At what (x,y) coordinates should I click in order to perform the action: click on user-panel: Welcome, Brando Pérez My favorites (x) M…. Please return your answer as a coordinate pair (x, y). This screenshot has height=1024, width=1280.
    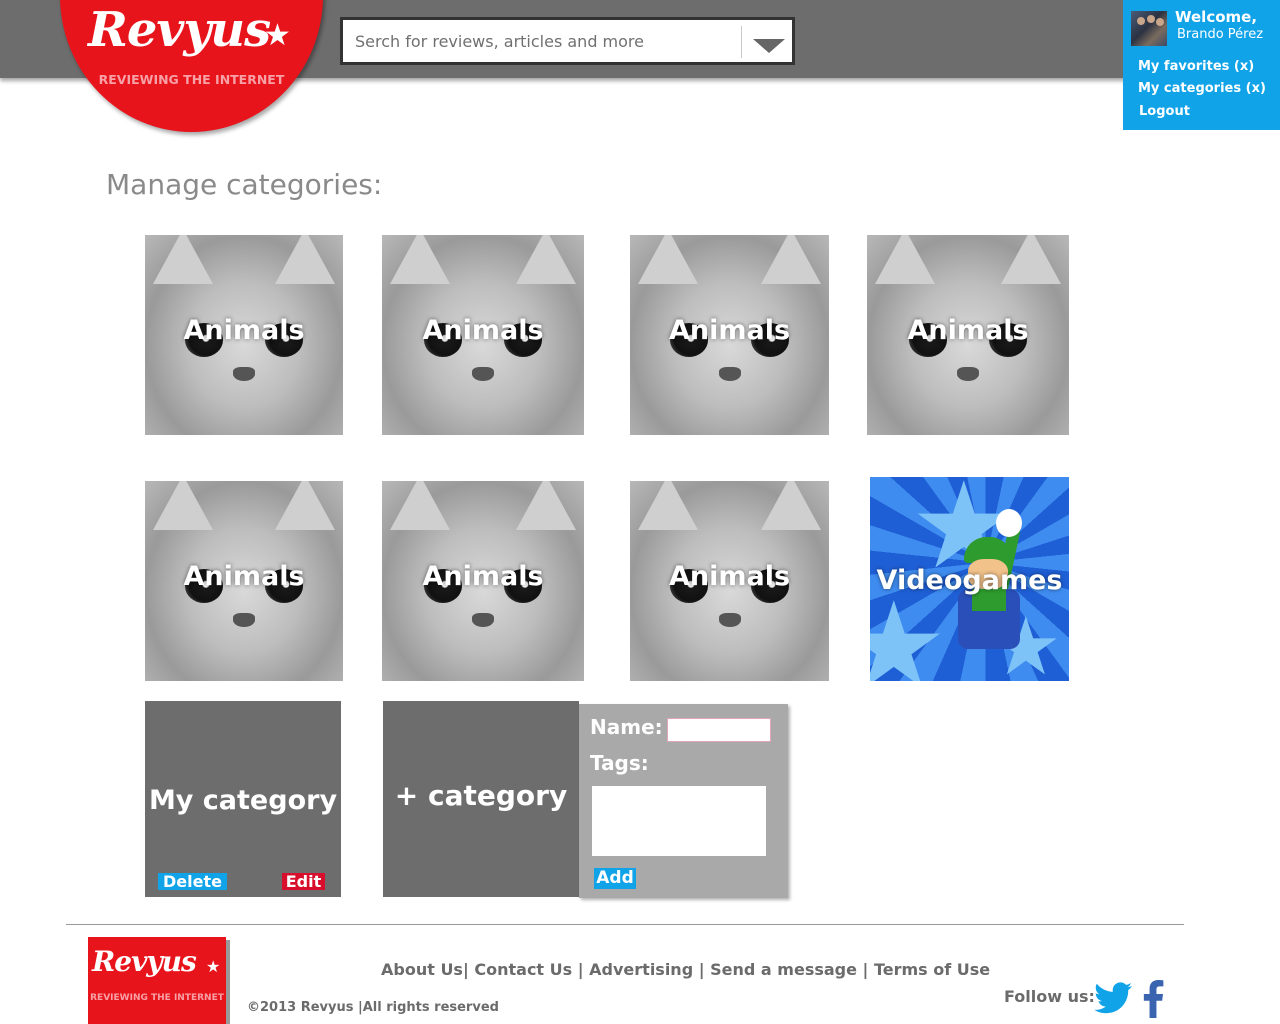
    Looking at the image, I should click on (1201, 65).